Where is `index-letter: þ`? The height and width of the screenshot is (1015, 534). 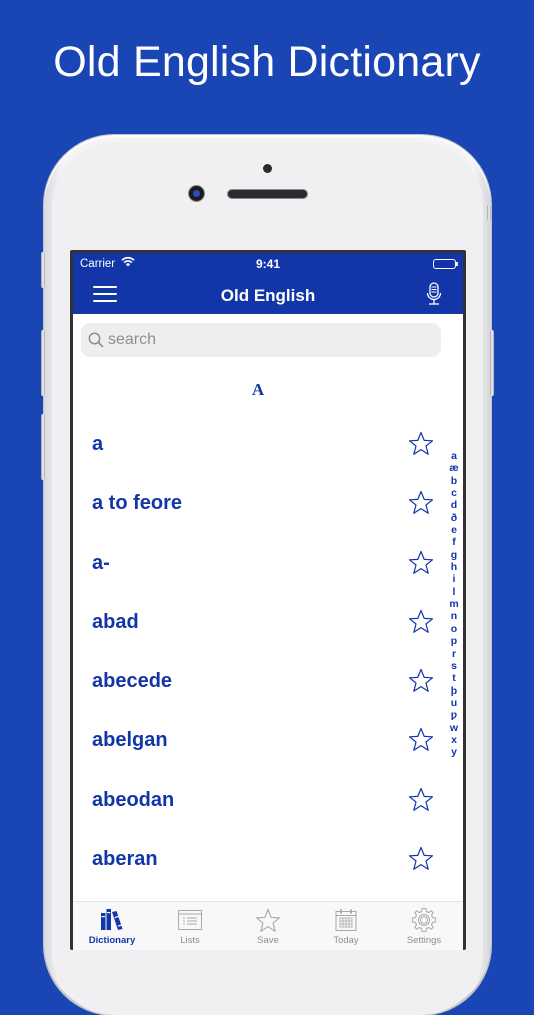 index-letter: þ is located at coordinates (454, 691).